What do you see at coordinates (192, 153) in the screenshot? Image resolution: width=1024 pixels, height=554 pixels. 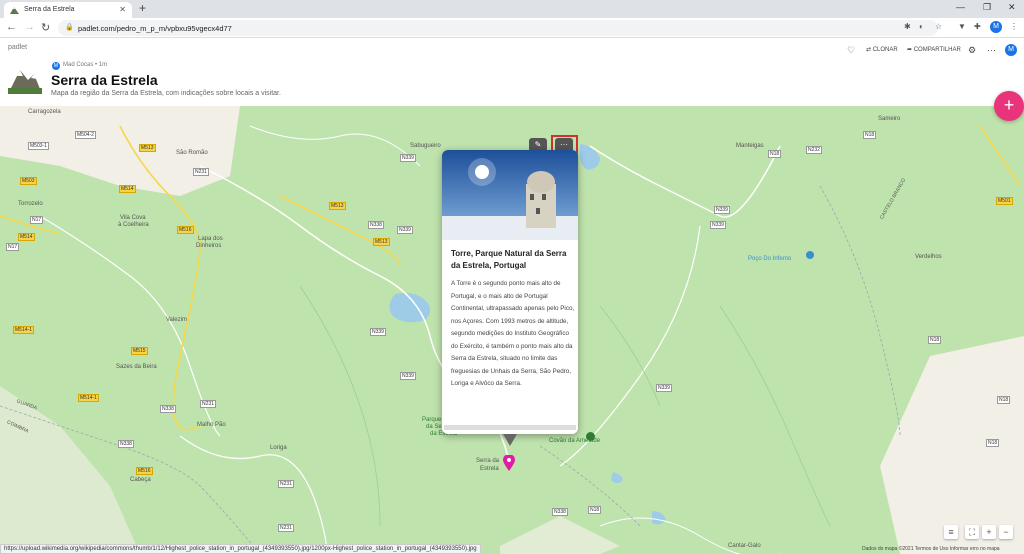 I see `place-label: São Romão` at bounding box center [192, 153].